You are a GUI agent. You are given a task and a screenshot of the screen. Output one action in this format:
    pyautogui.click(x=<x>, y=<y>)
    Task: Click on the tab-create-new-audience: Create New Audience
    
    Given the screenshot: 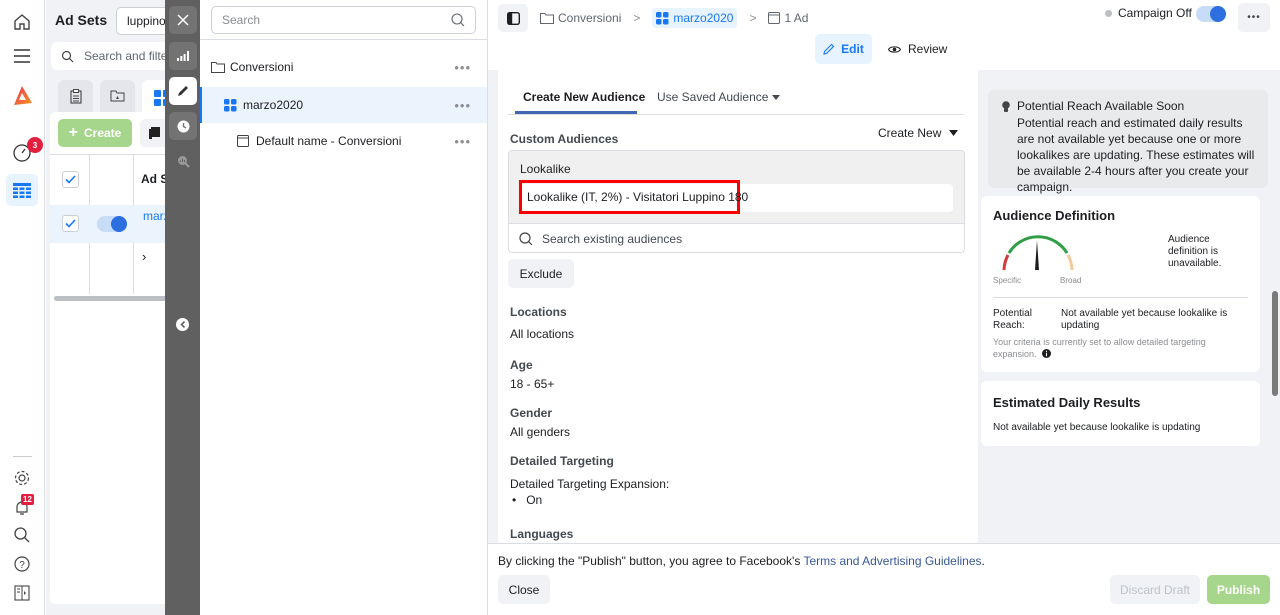 What is the action you would take?
    pyautogui.click(x=584, y=97)
    